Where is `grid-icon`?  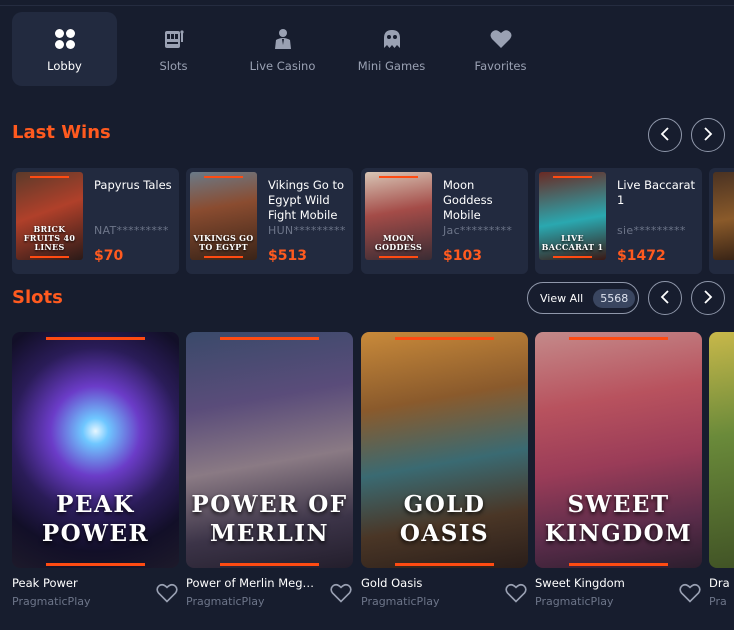 grid-icon is located at coordinates (65, 39).